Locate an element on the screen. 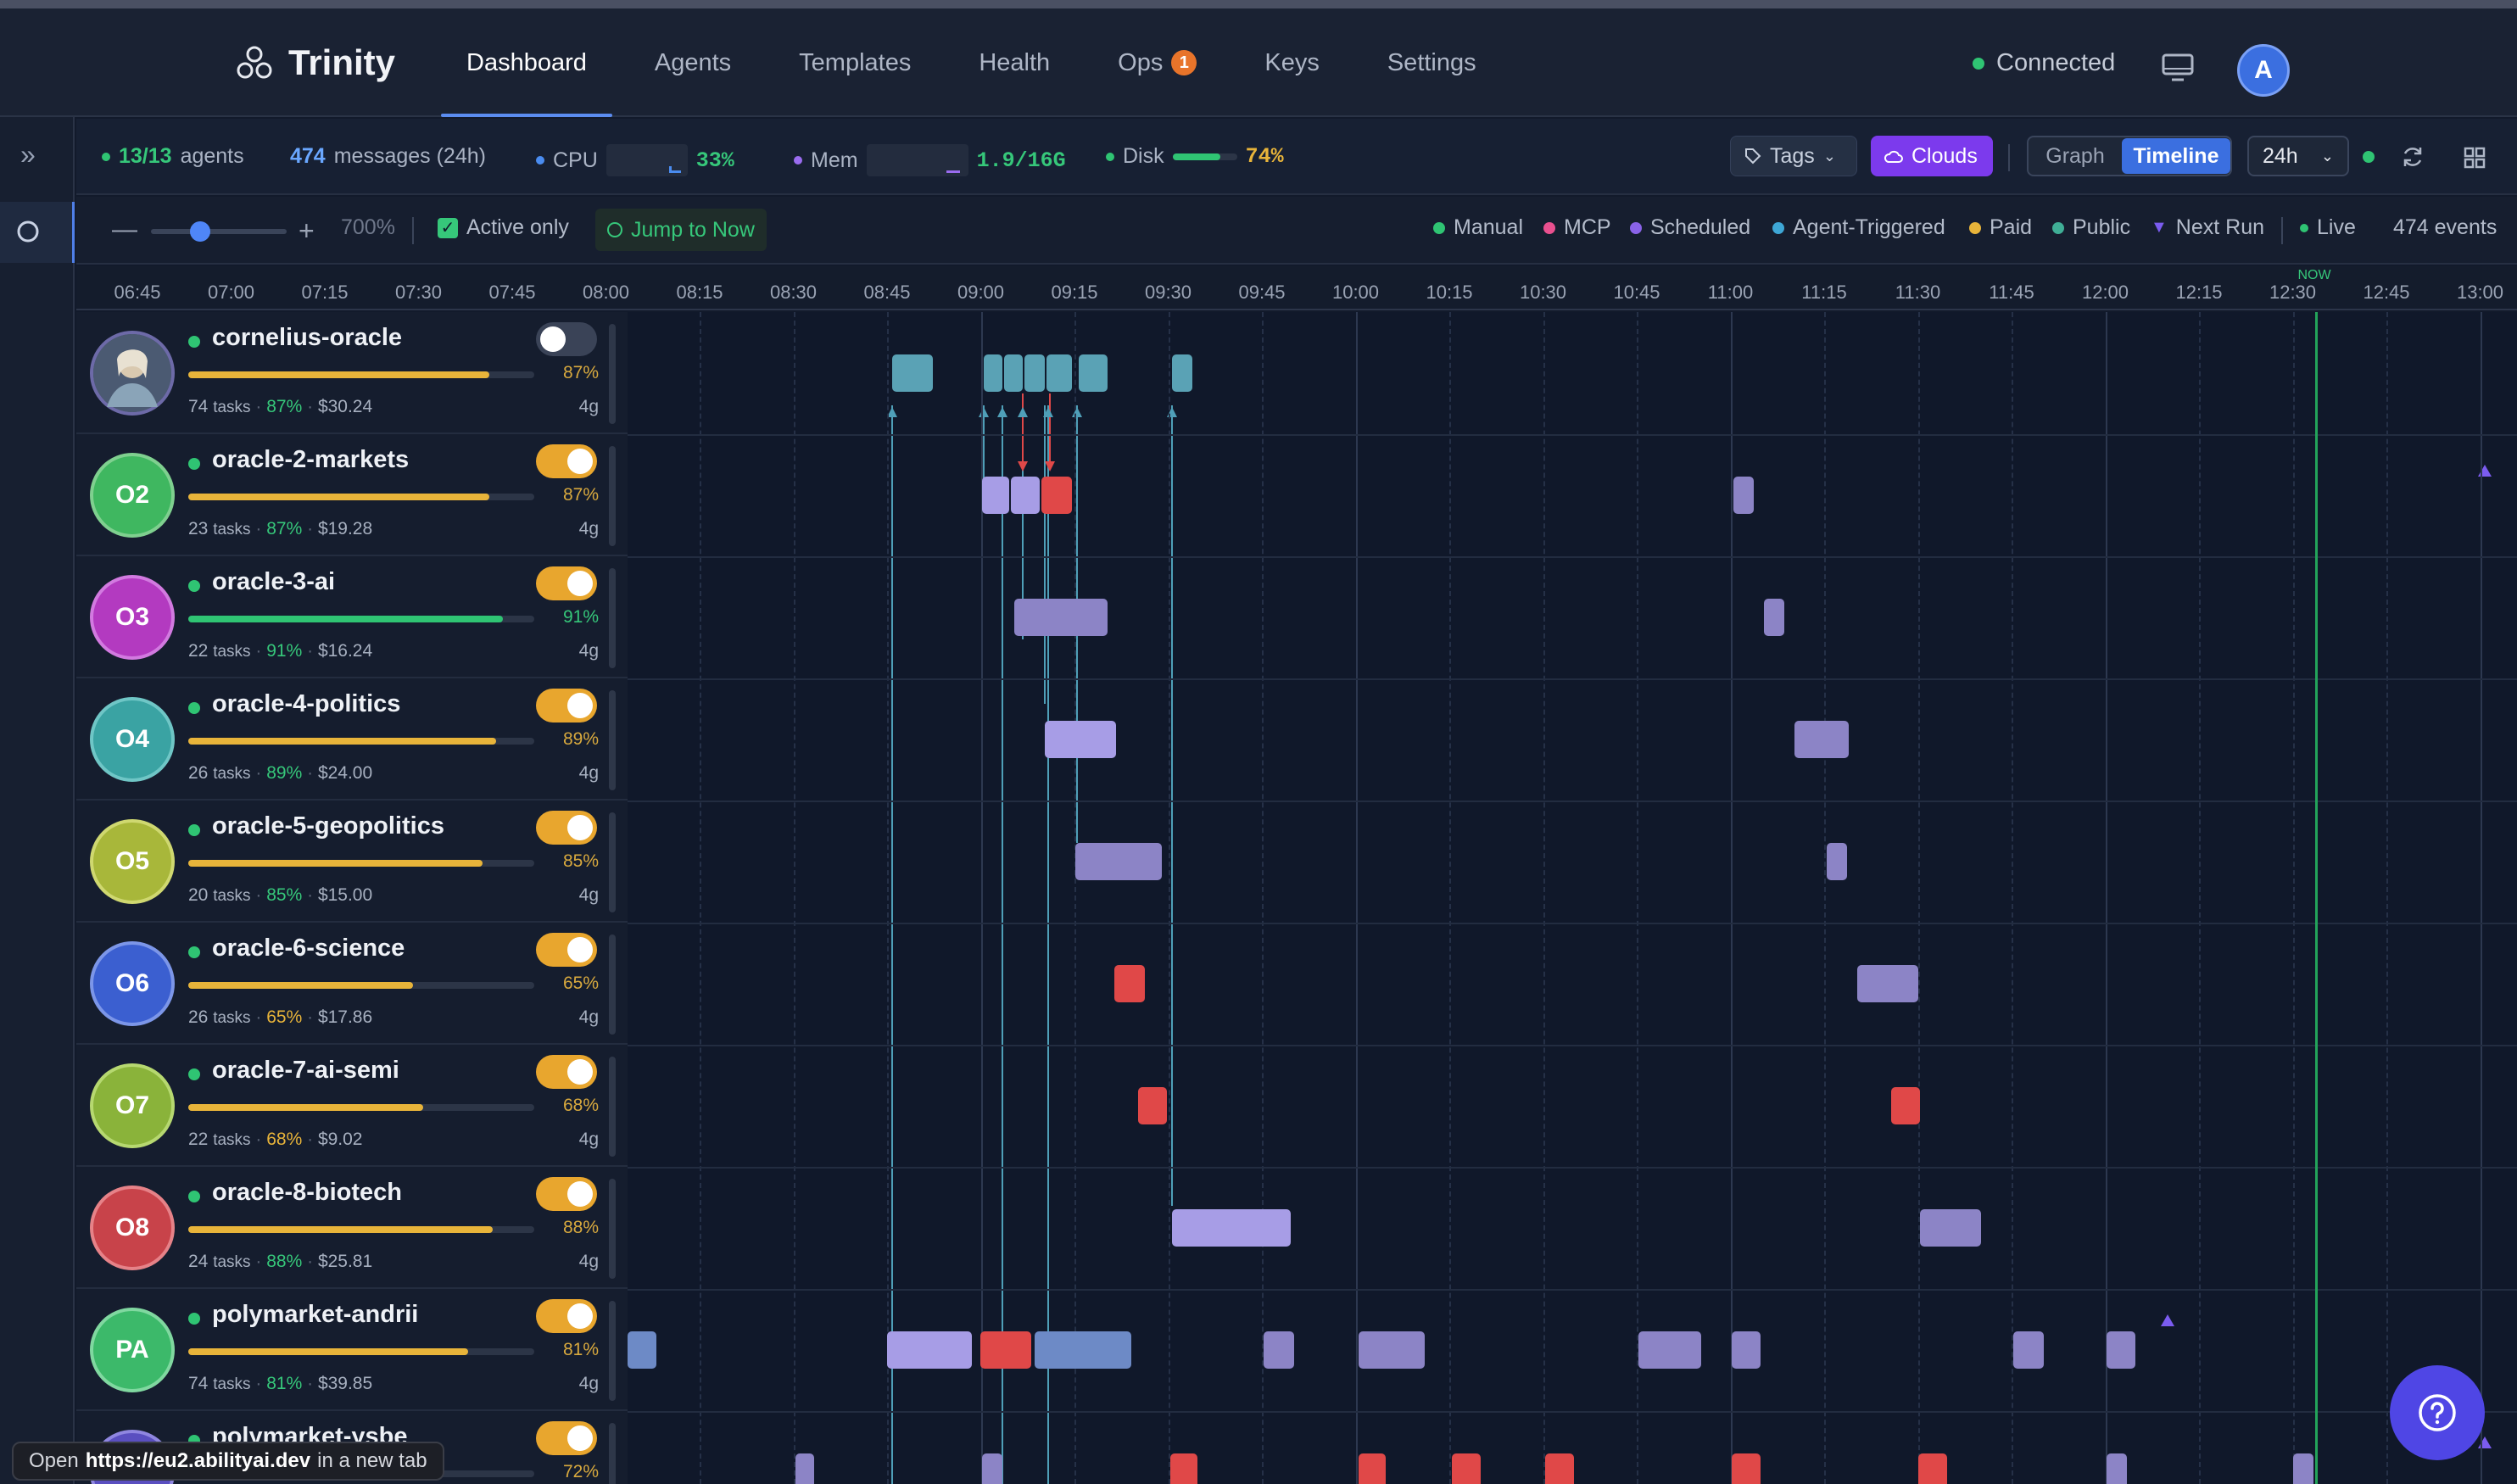 The height and width of the screenshot is (1484, 2517). clouds-button: Clouds is located at coordinates (1932, 156).